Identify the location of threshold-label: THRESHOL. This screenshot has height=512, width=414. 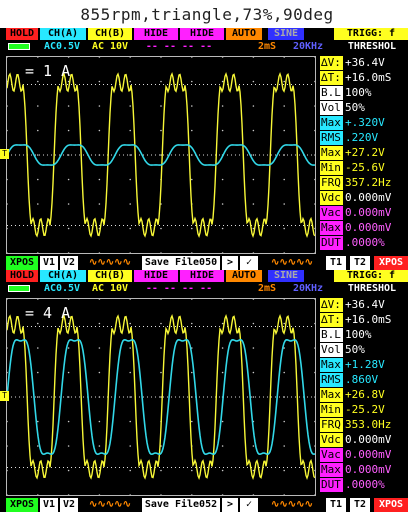
(372, 46).